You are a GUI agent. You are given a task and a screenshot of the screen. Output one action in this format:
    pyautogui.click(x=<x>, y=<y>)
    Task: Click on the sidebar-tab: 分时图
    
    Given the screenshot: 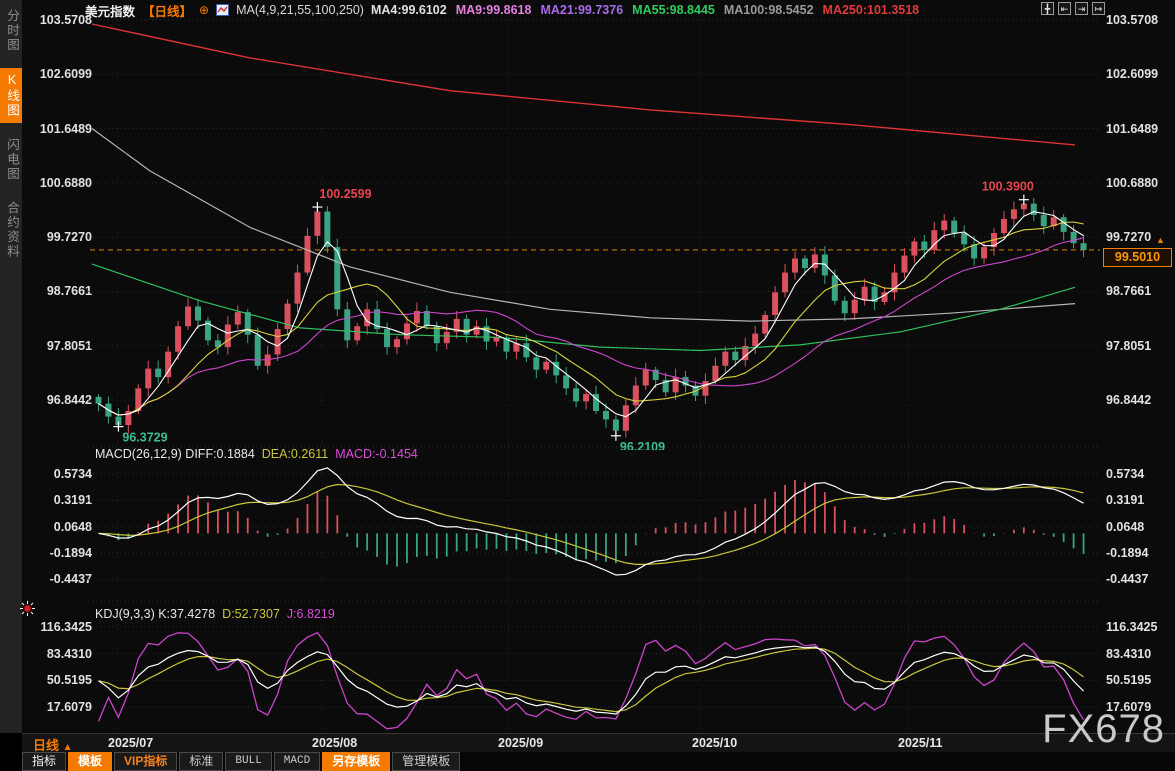 What is the action you would take?
    pyautogui.click(x=11, y=31)
    